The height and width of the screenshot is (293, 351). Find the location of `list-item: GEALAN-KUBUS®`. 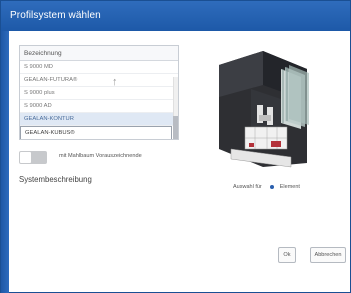

list-item: GEALAN-KUBUS® is located at coordinates (96, 132).